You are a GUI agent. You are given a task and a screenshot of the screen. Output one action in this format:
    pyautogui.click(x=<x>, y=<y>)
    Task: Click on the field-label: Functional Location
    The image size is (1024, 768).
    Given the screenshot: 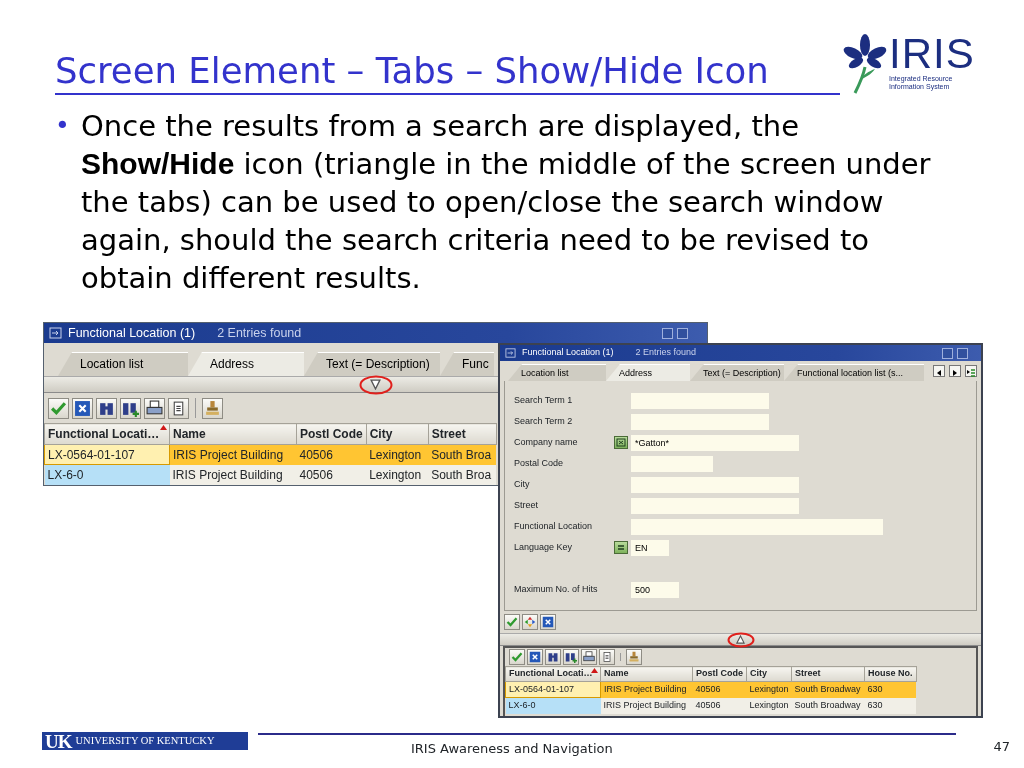 What is the action you would take?
    pyautogui.click(x=554, y=526)
    